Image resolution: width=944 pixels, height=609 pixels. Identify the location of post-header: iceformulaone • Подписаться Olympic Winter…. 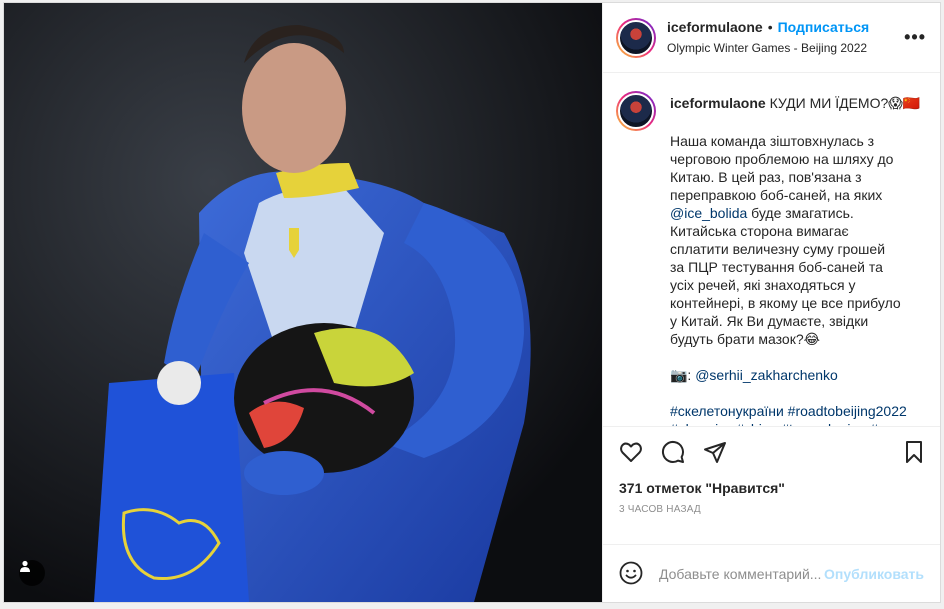
(771, 38).